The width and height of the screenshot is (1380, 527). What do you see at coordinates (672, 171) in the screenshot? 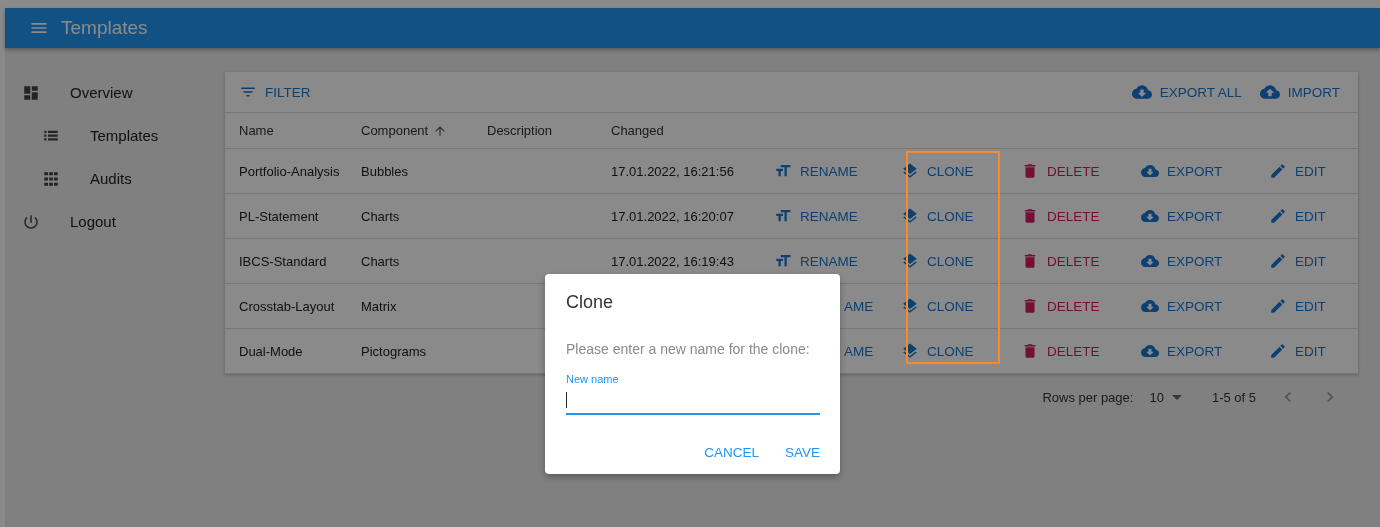
I see `changed-cell: 17.01.2022, 16:21:56` at bounding box center [672, 171].